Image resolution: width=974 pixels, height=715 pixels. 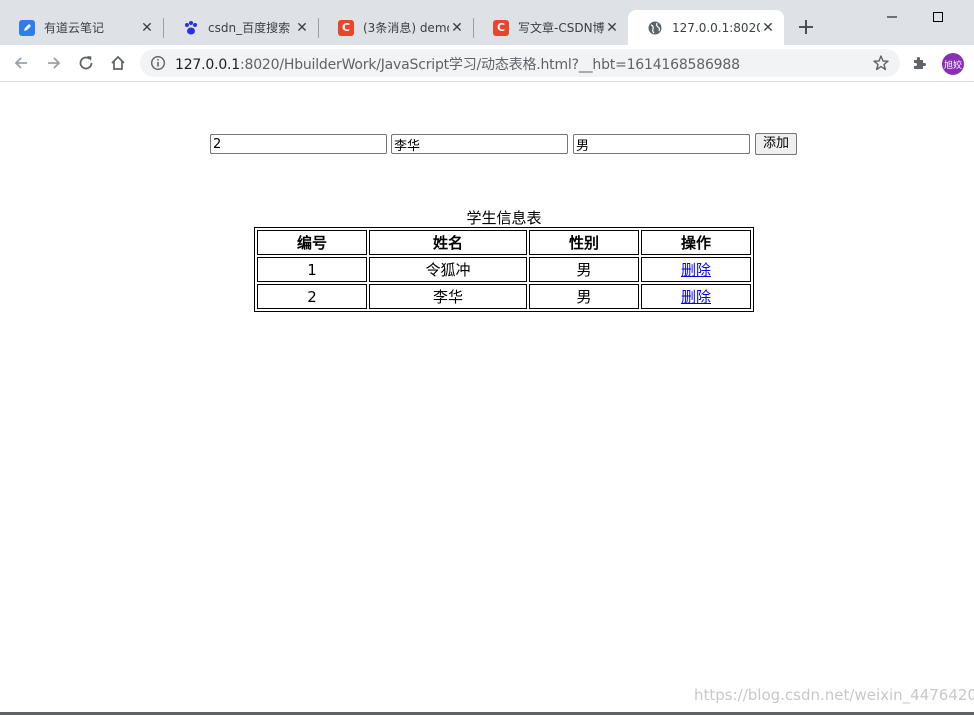 What do you see at coordinates (312, 296) in the screenshot?
I see `cell-id: 2` at bounding box center [312, 296].